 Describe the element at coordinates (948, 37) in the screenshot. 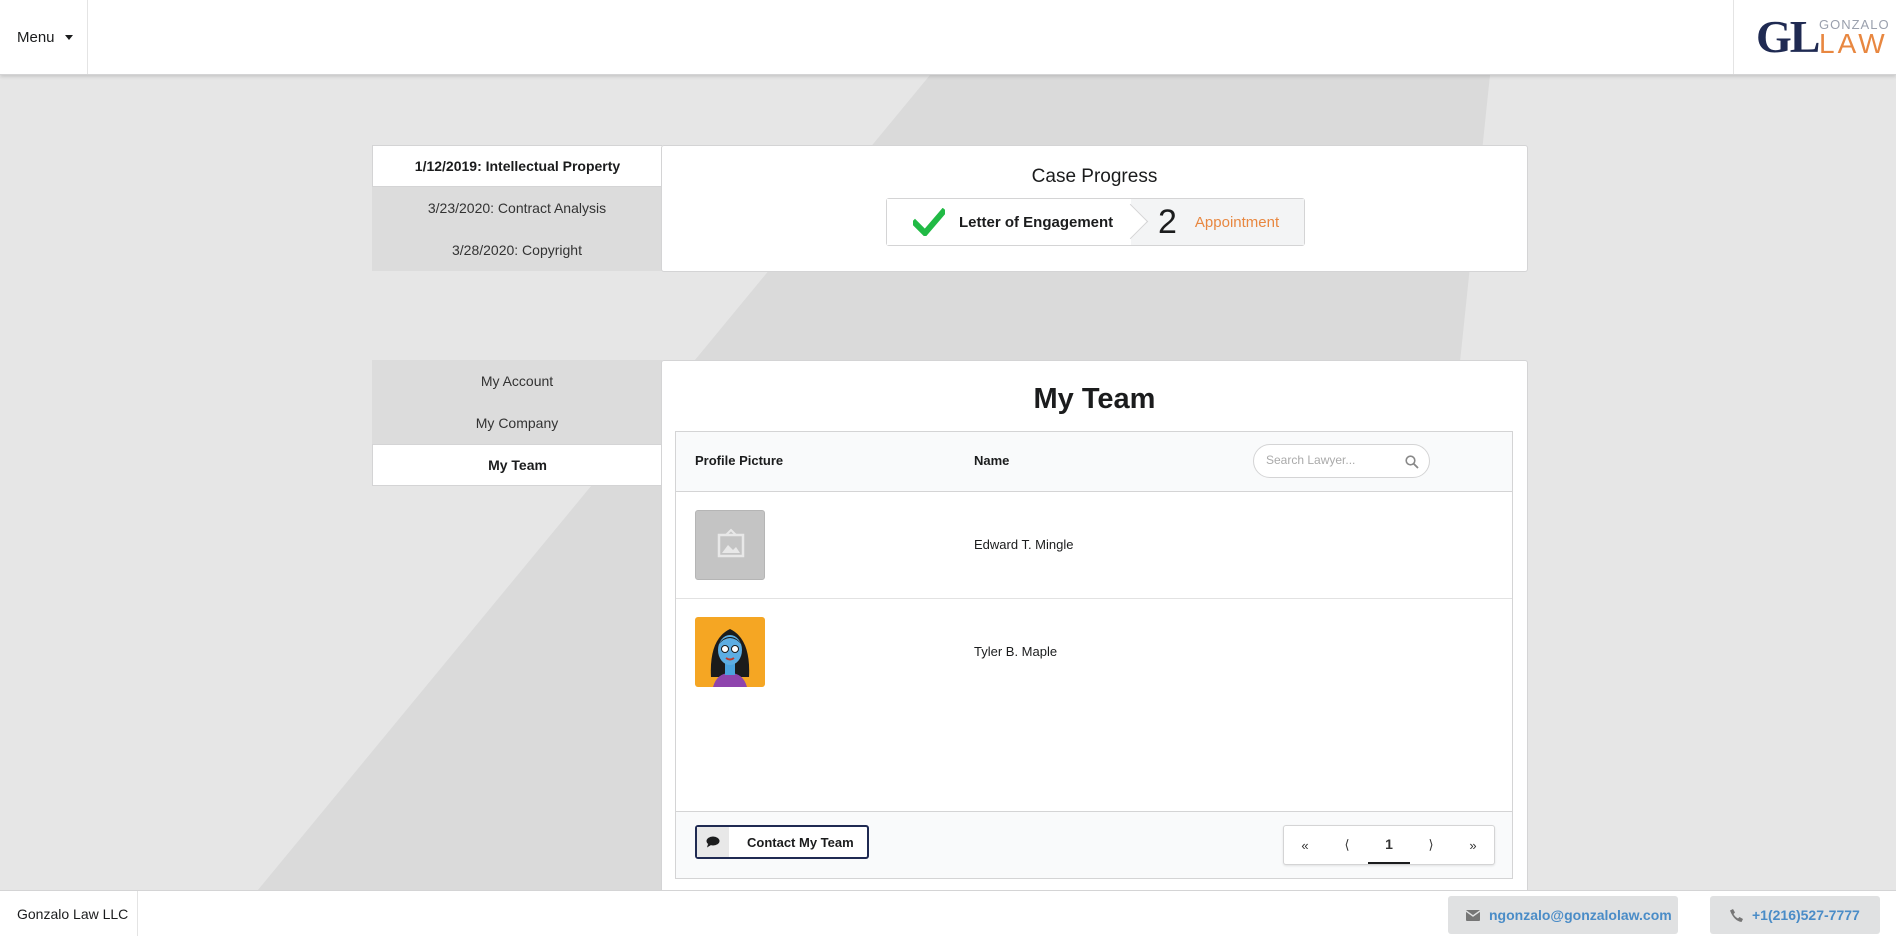

I see `top-bar: Menu GL GONZALO LAW` at that location.